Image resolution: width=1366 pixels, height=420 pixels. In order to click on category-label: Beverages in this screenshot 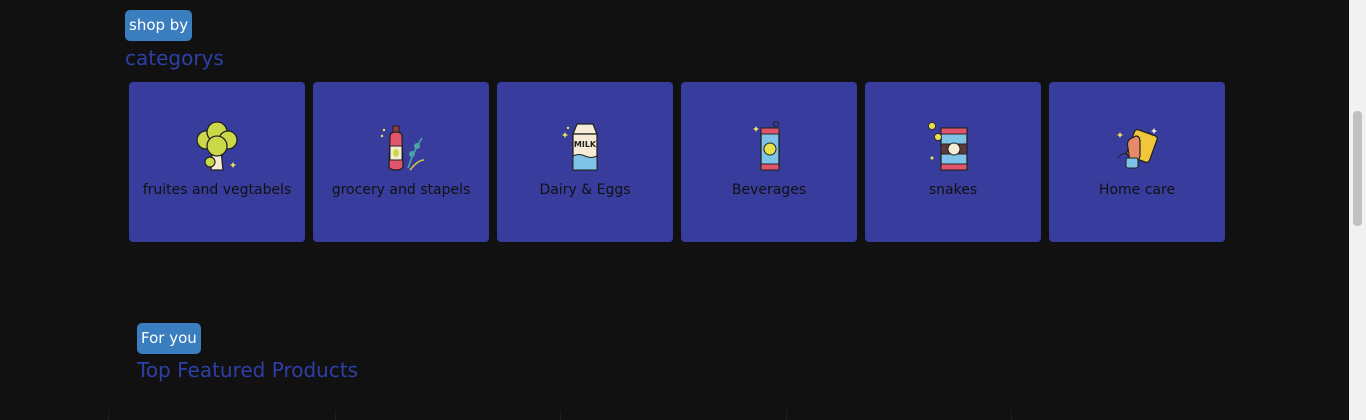, I will do `click(769, 190)`.